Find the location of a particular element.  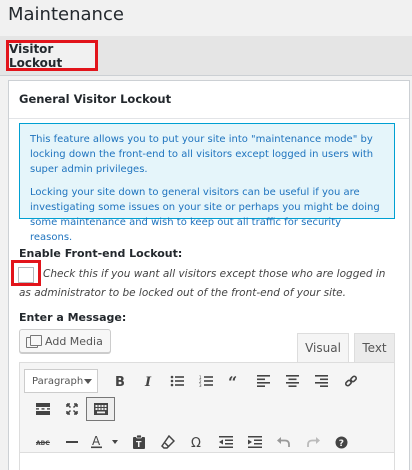

blockquote-icon: “ is located at coordinates (234, 381).